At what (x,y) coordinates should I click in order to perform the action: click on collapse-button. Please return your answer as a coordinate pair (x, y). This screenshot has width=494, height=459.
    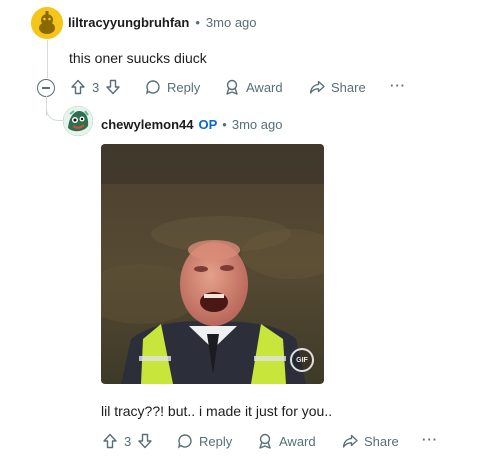
    Looking at the image, I should click on (46, 88).